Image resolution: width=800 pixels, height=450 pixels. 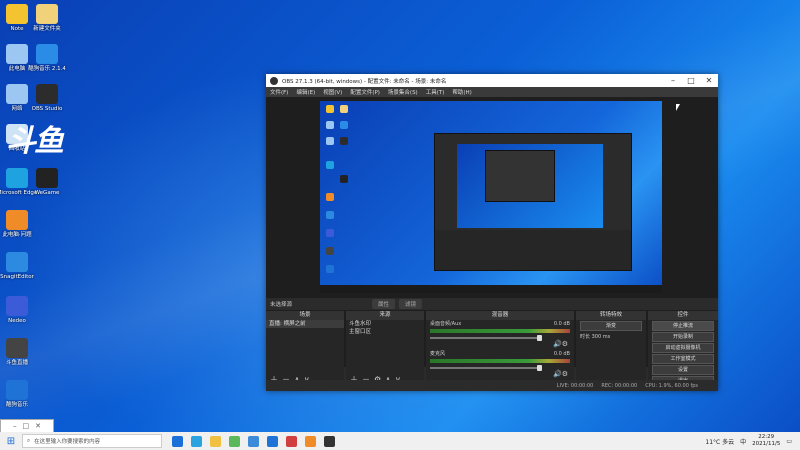 I want to click on clock: 22:29 2021/11/5, so click(x=766, y=441).